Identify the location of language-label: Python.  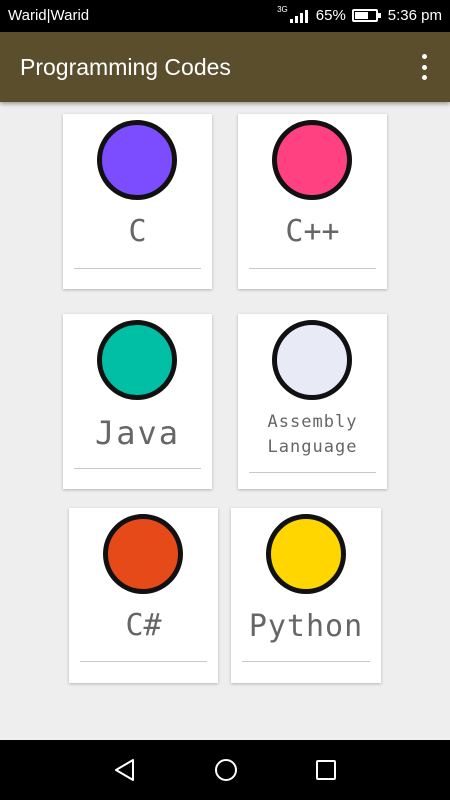
(306, 626).